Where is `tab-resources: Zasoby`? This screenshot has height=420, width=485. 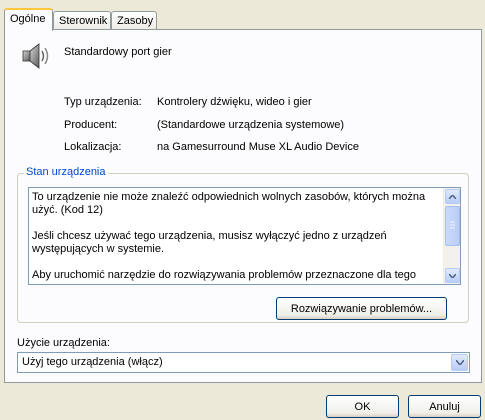
tab-resources: Zasoby is located at coordinates (134, 20).